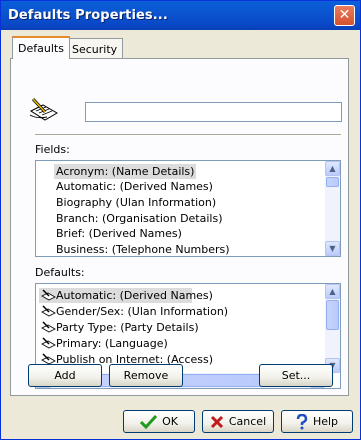  Describe the element at coordinates (127, 327) in the screenshot. I see `list-item-label: Party Type: (Party Details)` at that location.